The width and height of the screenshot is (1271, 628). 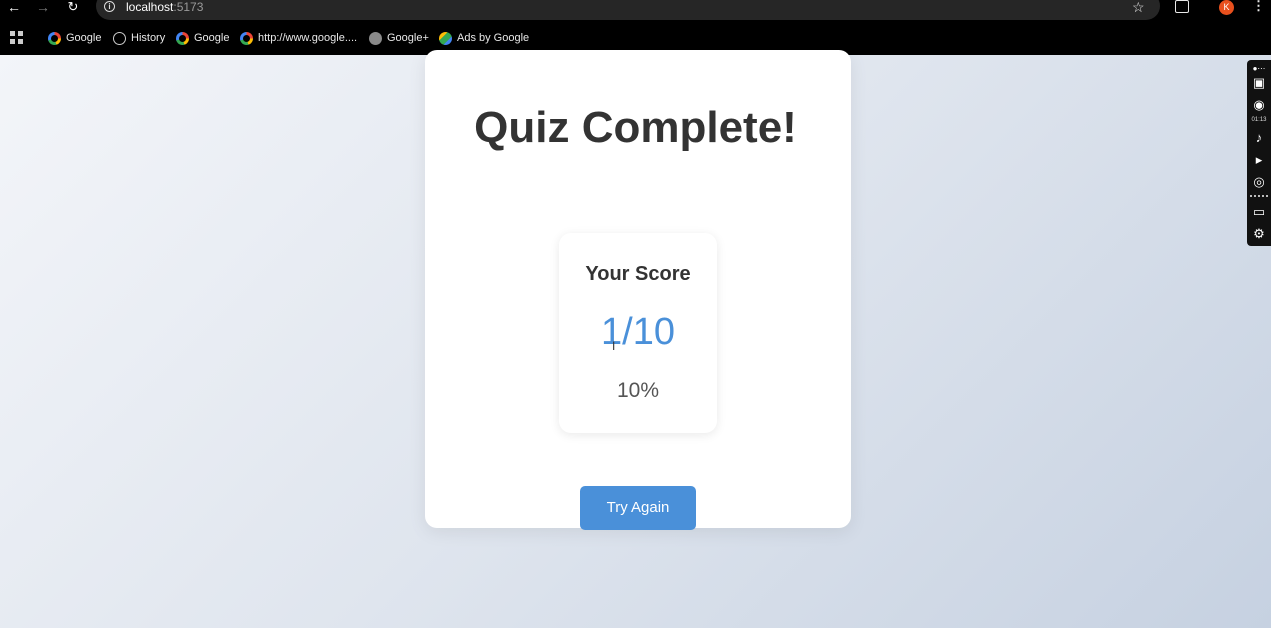 What do you see at coordinates (16, 37) in the screenshot?
I see `apps-grid-icon` at bounding box center [16, 37].